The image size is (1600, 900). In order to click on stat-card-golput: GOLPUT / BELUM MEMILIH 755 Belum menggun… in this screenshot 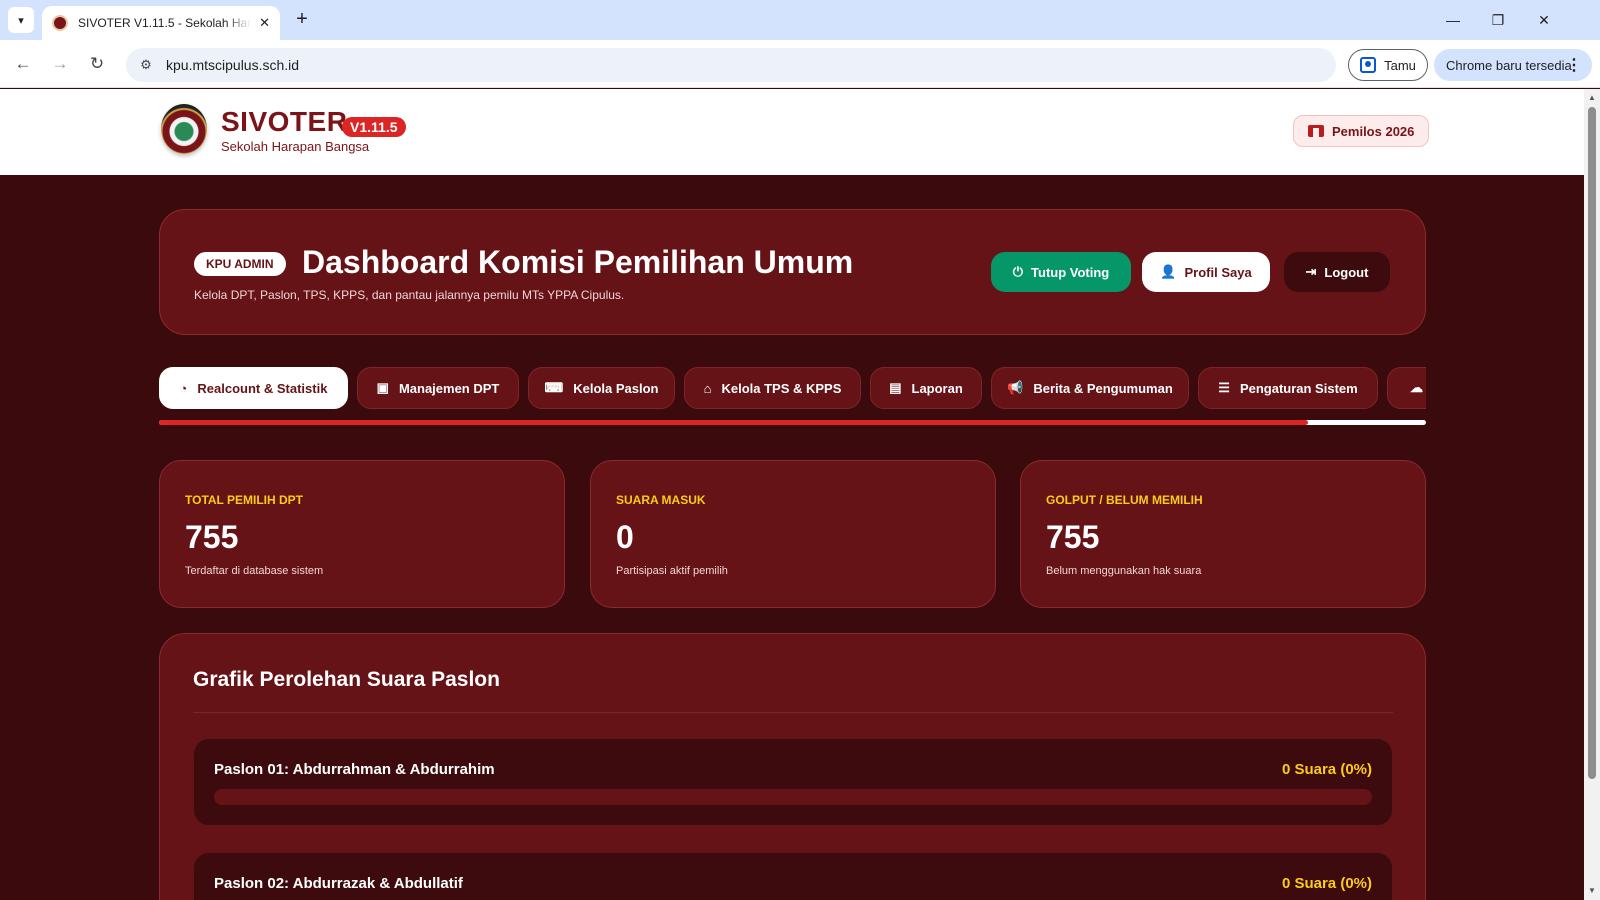, I will do `click(1223, 534)`.